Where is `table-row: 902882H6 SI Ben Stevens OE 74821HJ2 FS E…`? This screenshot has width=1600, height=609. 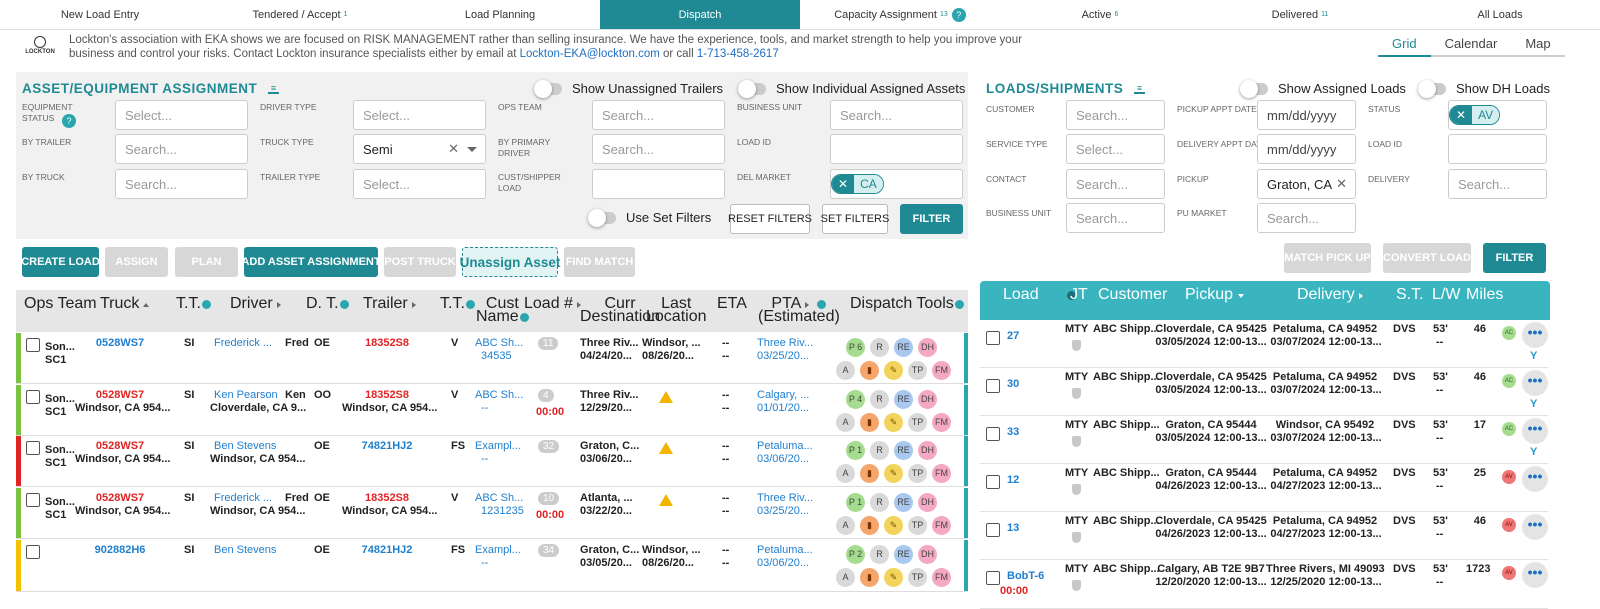
table-row: 902882H6 SI Ben Stevens OE 74821HJ2 FS E… is located at coordinates (492, 566).